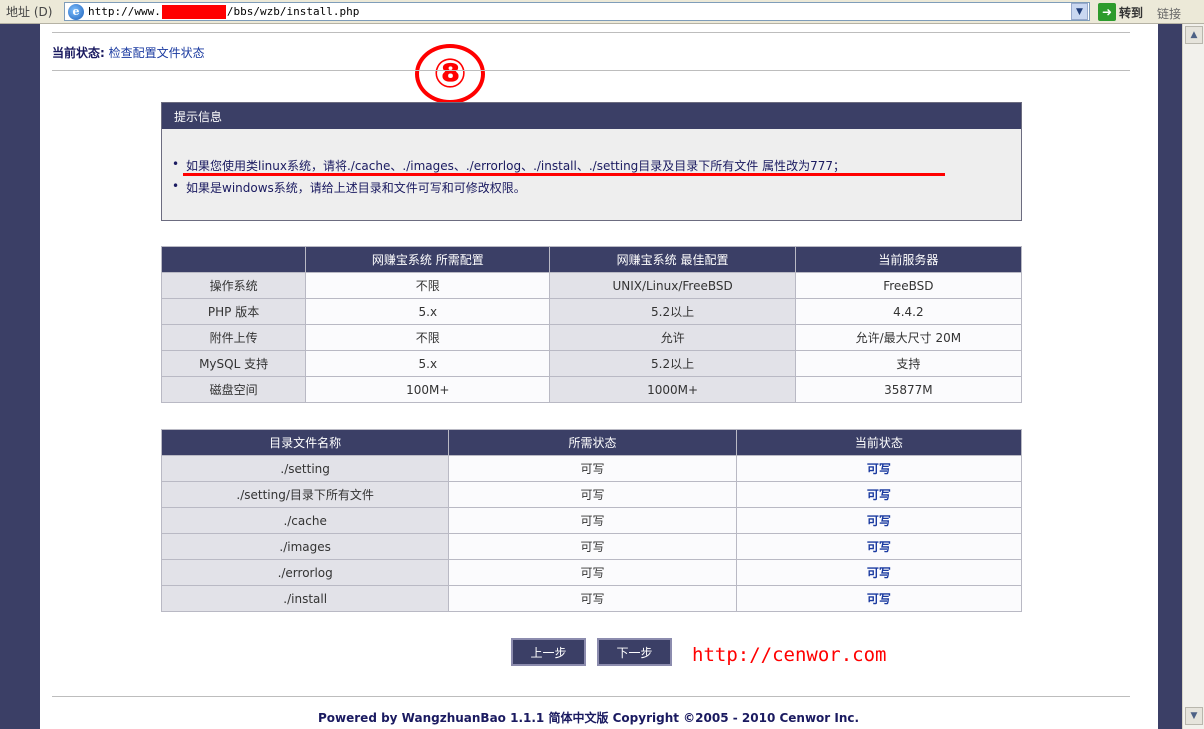 This screenshot has width=1204, height=729. Describe the element at coordinates (233, 337) in the screenshot. I see `table-cell: 附件上传` at that location.